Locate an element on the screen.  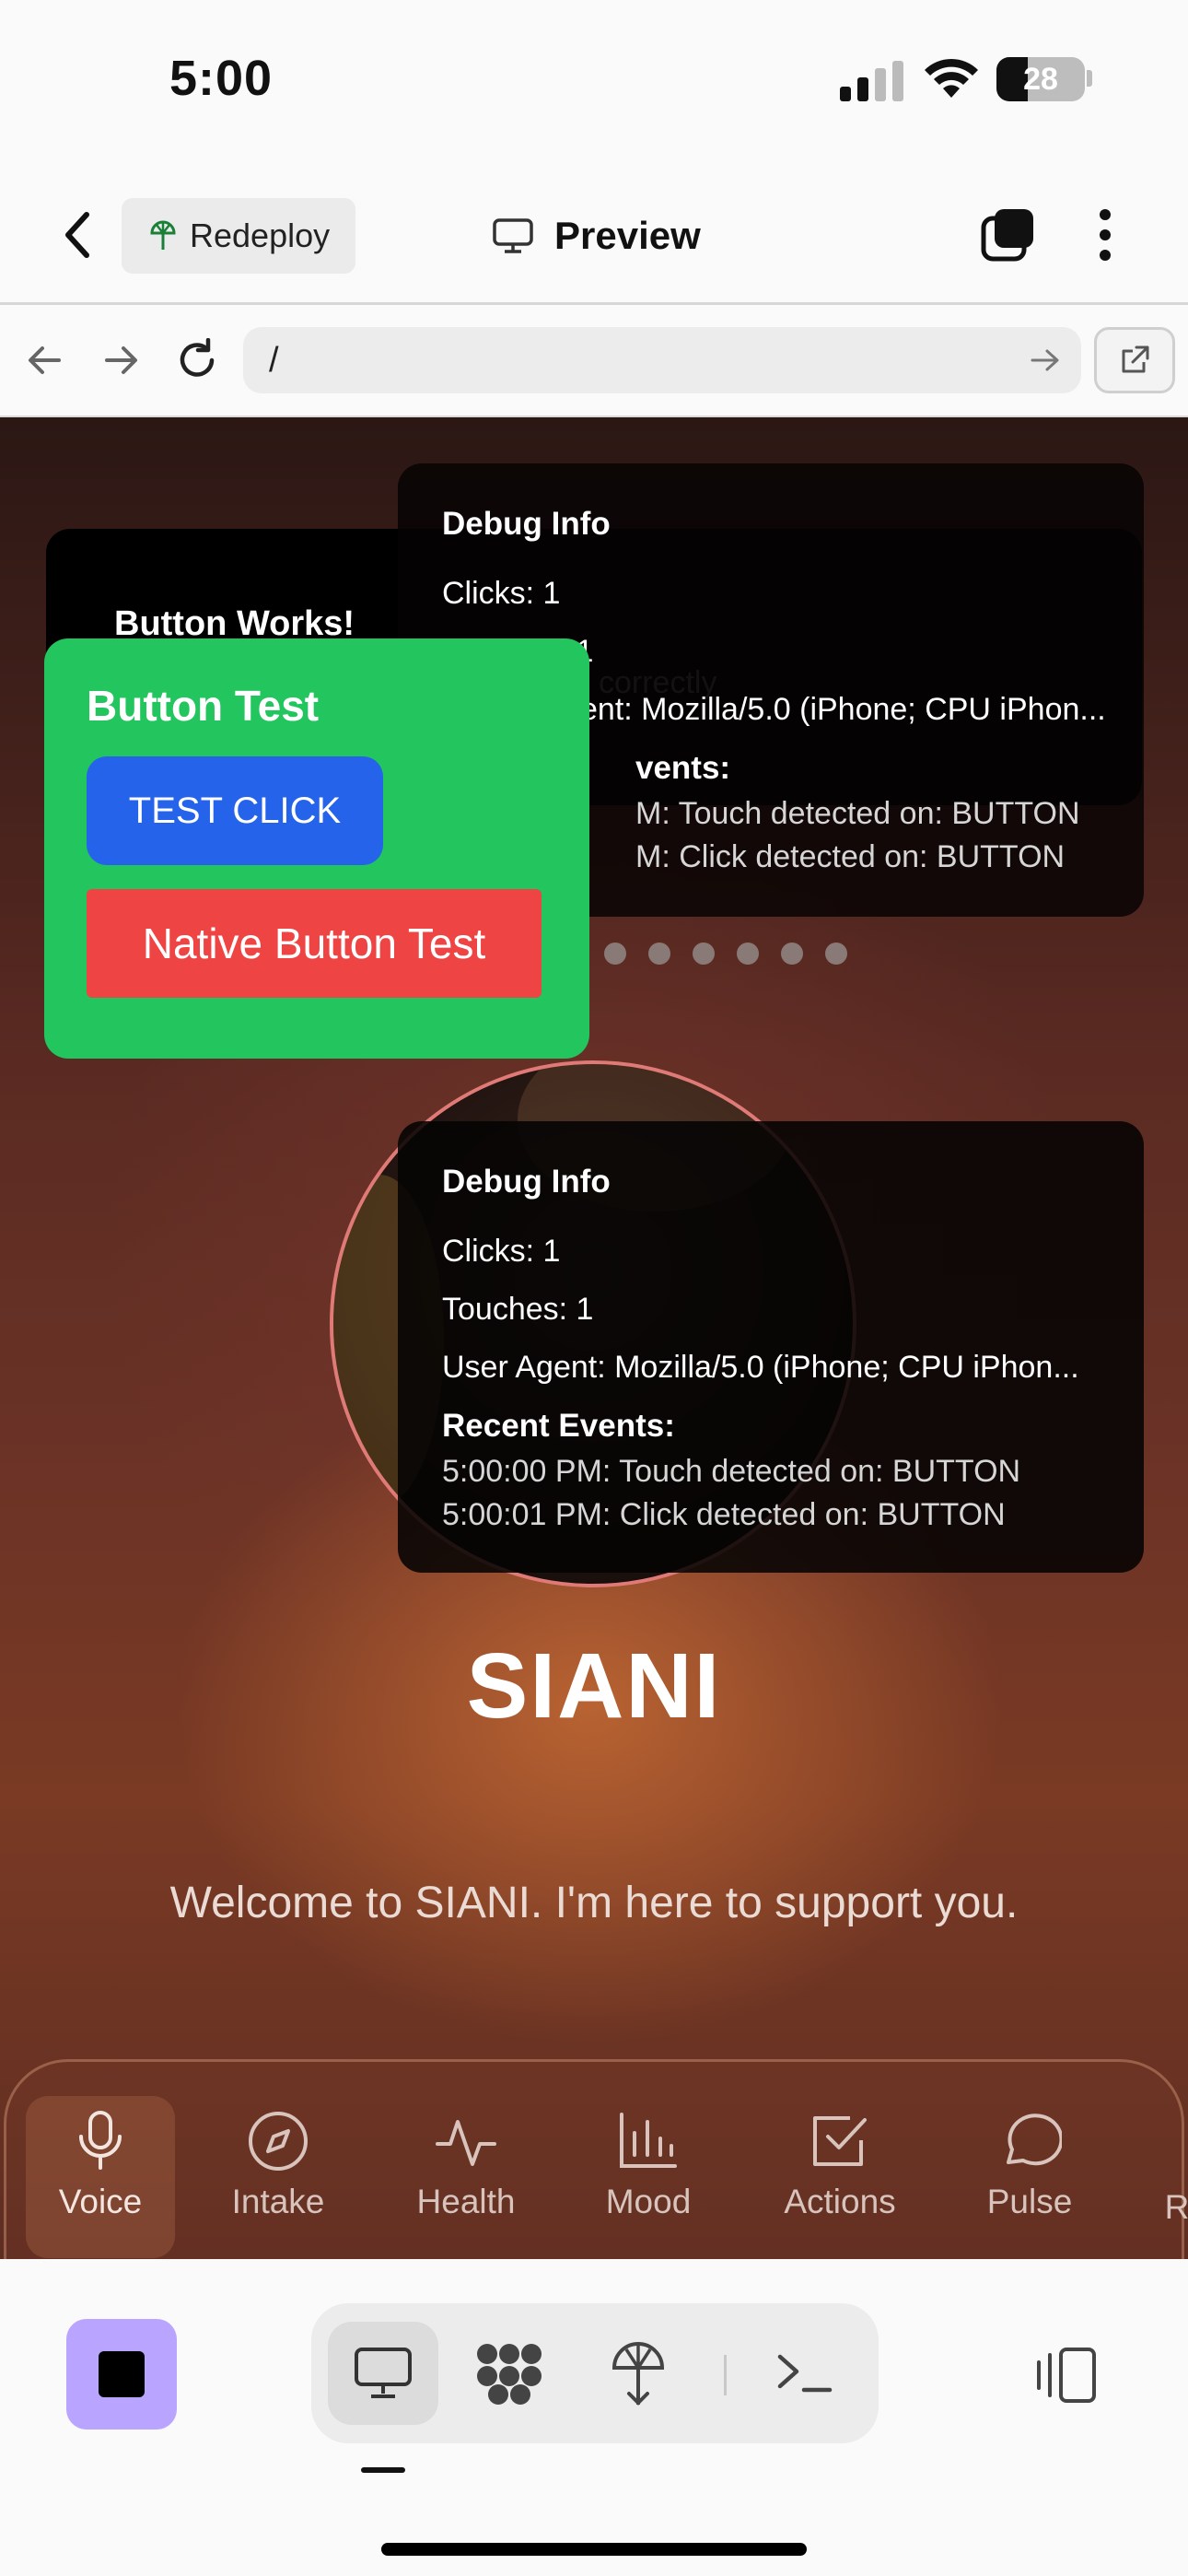
bar-chart-icon is located at coordinates (648, 2140).